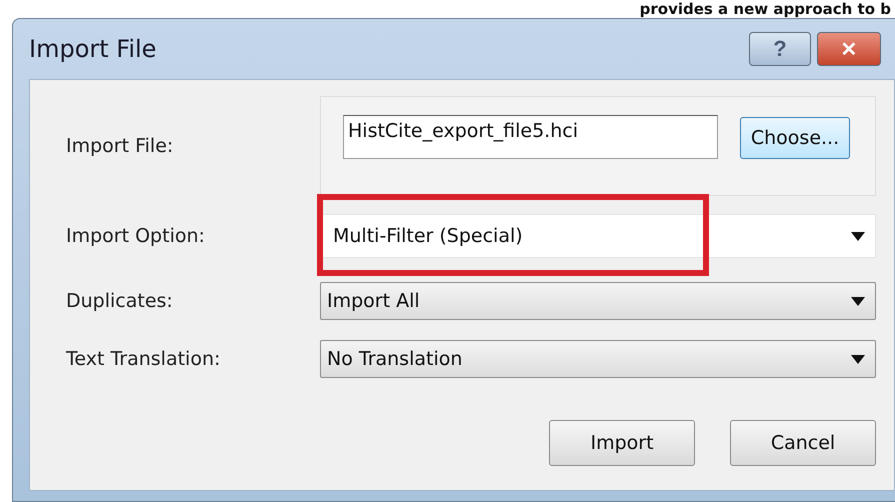 This screenshot has height=502, width=895. I want to click on field-label: Import Option:, so click(135, 236).